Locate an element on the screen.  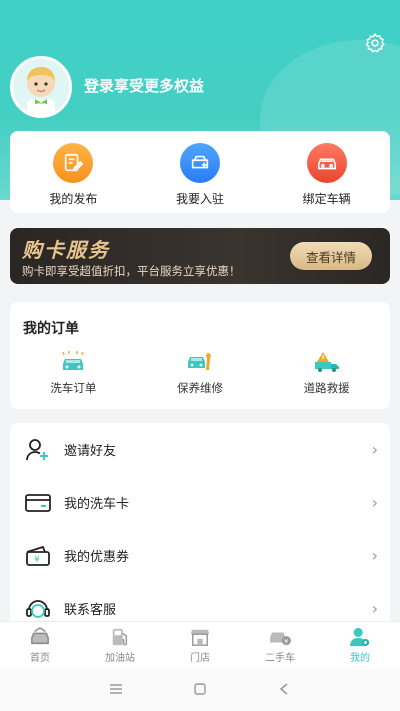
edit-doc-icon is located at coordinates (73, 163).